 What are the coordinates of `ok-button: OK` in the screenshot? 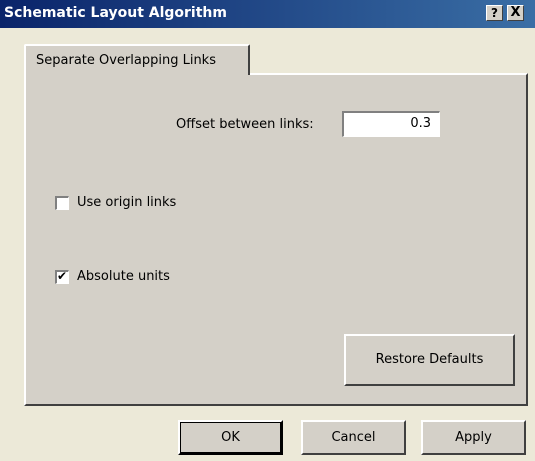 It's located at (230, 437).